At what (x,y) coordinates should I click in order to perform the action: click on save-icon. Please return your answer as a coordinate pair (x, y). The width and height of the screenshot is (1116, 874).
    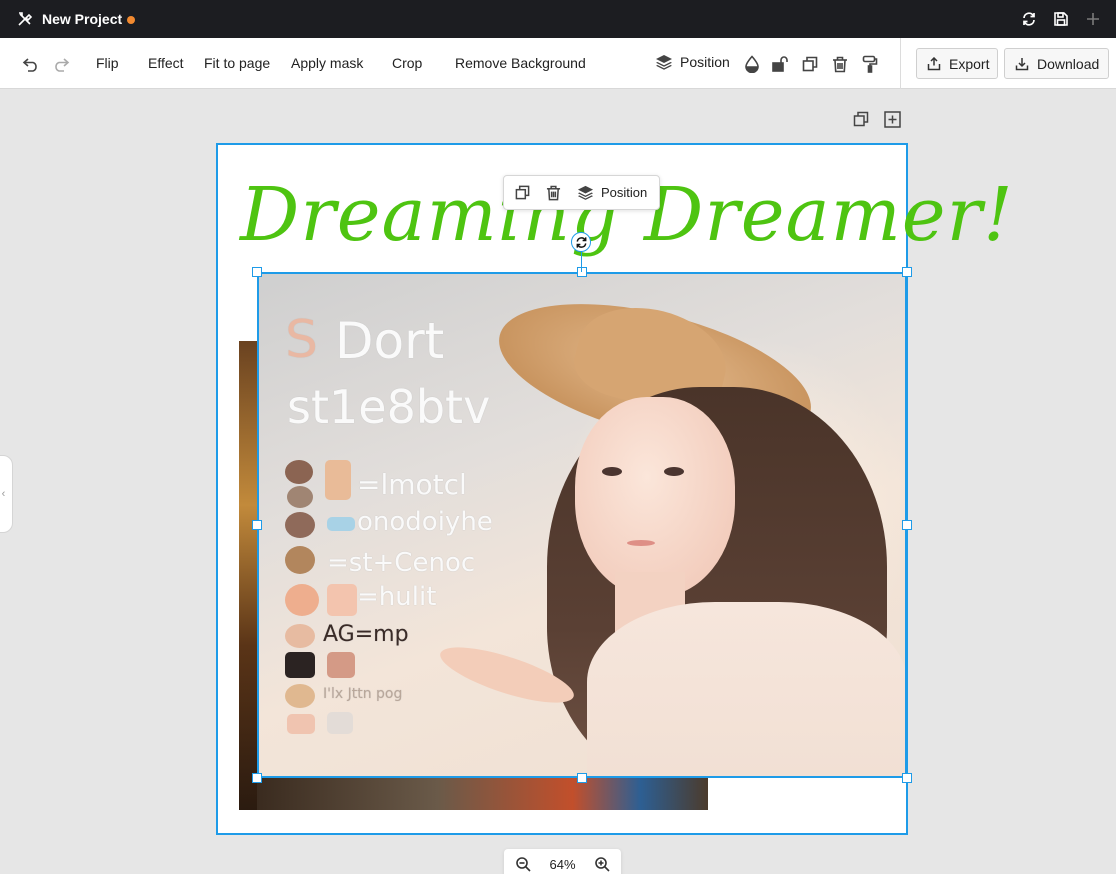
    Looking at the image, I should click on (1061, 19).